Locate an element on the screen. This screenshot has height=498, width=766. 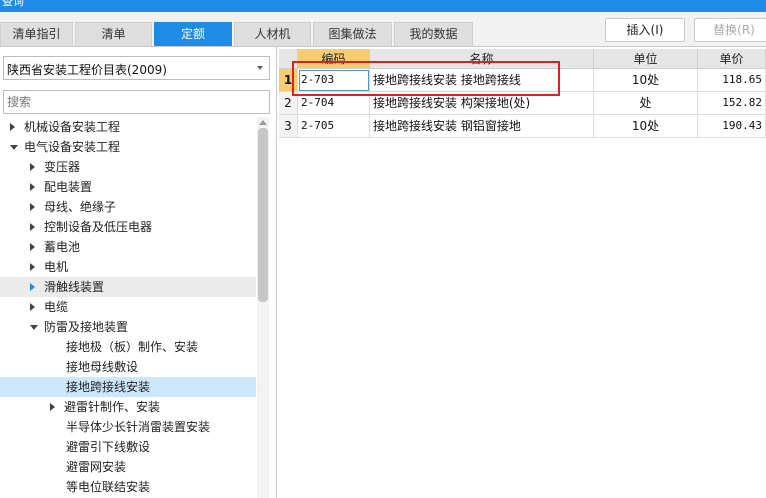
tab-strip: 清单指引 清单 定额 人材机 图集做法 我的数据 插入(I) 替换(R) is located at coordinates (383, 29).